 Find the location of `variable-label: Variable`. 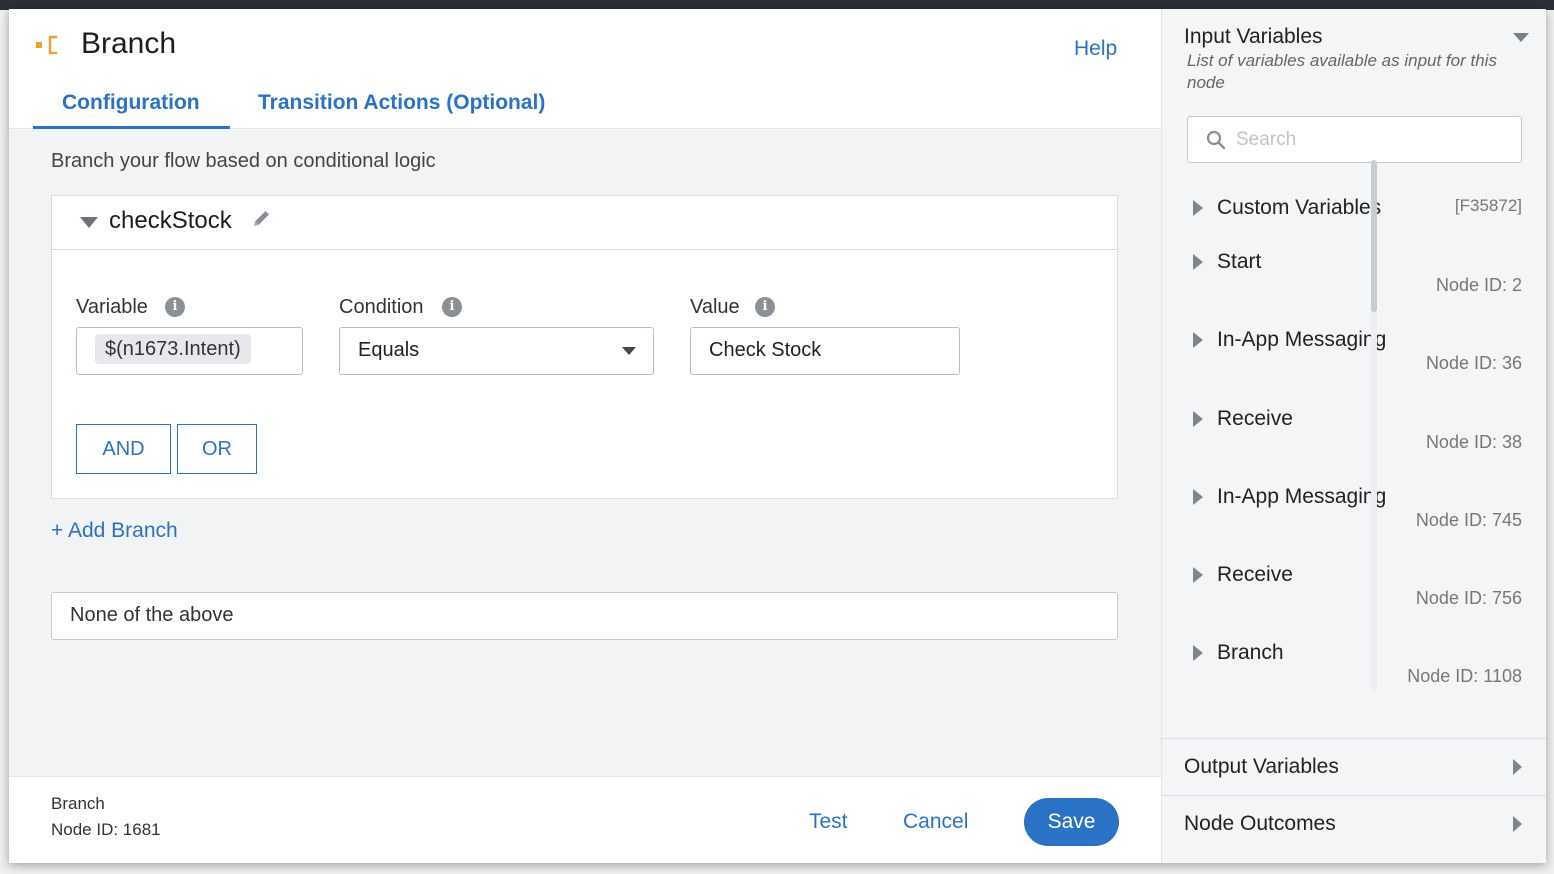

variable-label: Variable is located at coordinates (112, 307).